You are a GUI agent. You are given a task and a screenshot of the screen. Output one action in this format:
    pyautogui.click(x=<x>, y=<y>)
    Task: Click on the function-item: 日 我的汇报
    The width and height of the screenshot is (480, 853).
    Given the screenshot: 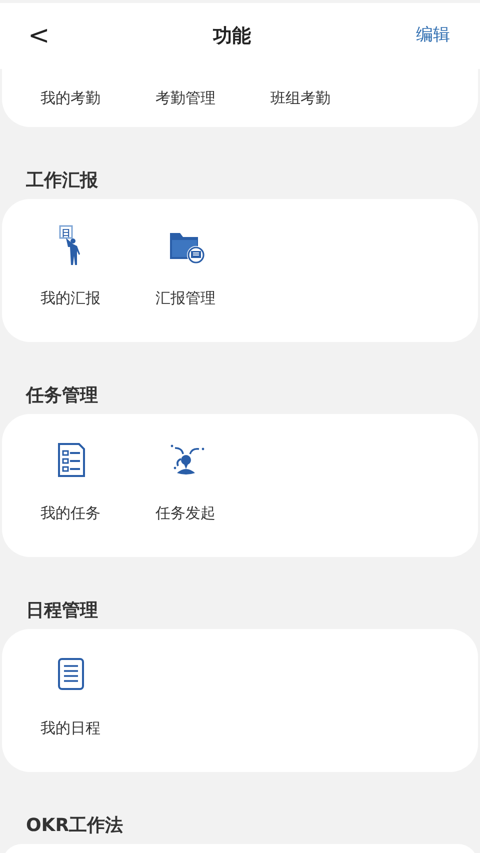 What is the action you would take?
    pyautogui.click(x=70, y=267)
    